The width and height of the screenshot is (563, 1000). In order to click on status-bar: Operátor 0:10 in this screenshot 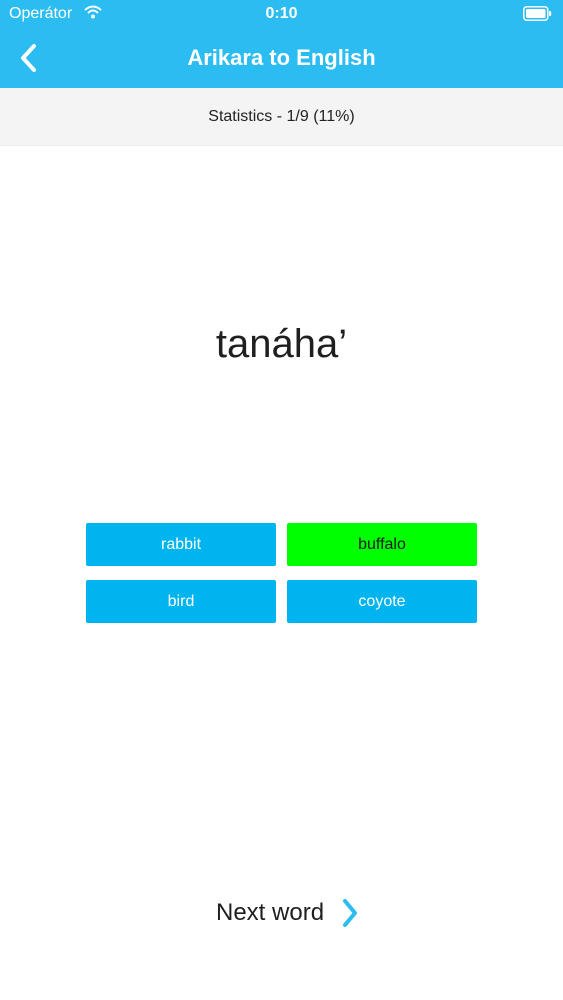, I will do `click(281, 15)`.